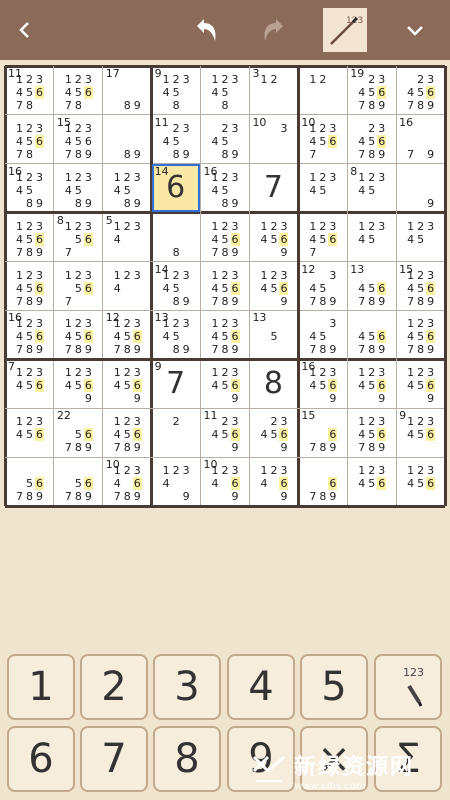 The image size is (450, 800). I want to click on board-cell: 14 6, so click(175, 187).